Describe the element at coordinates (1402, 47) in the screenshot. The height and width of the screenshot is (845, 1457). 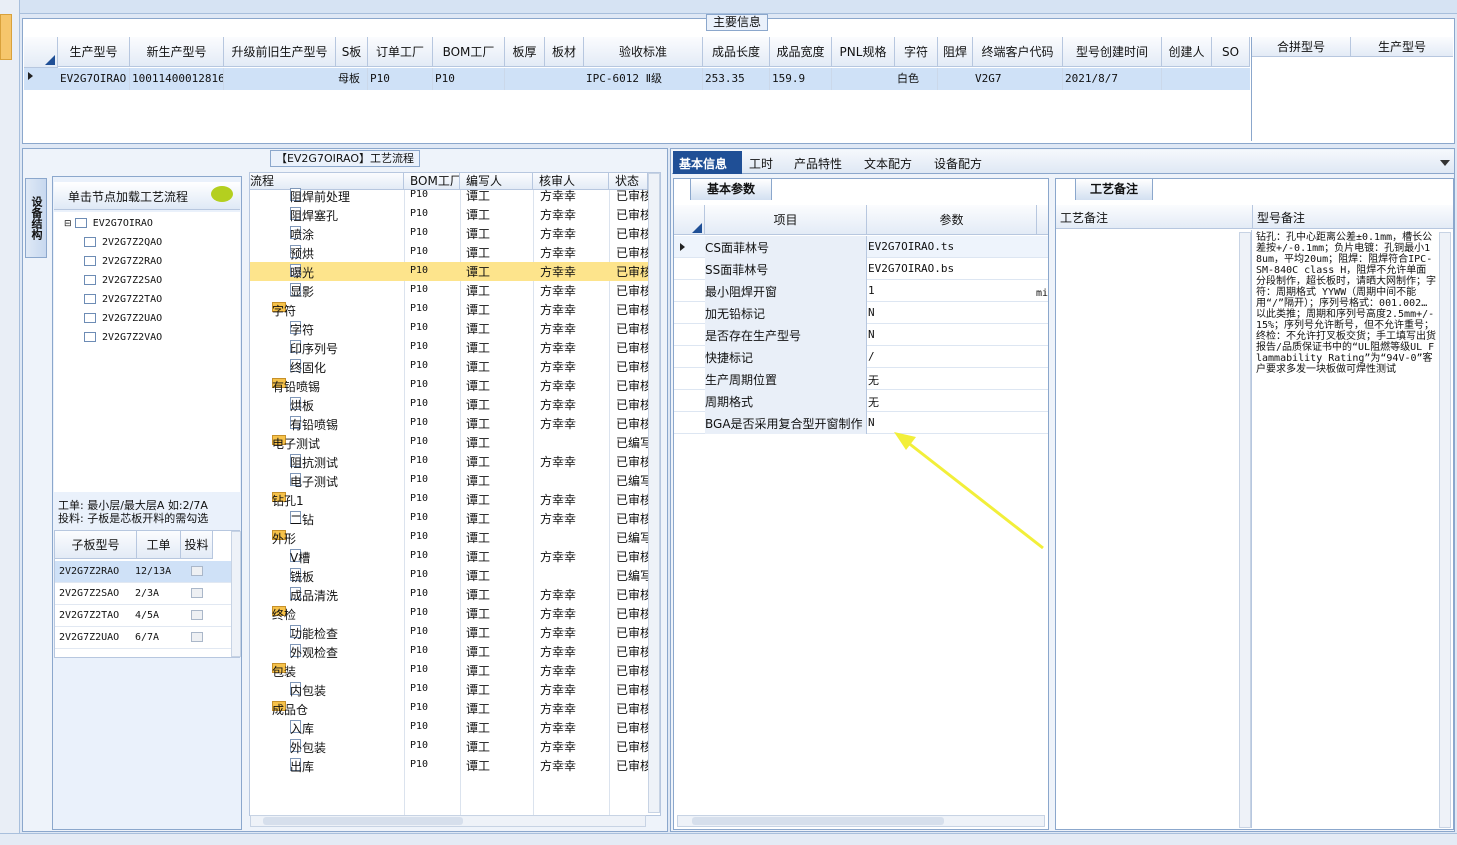
I see `merge-model-col-header: 生产型号` at that location.